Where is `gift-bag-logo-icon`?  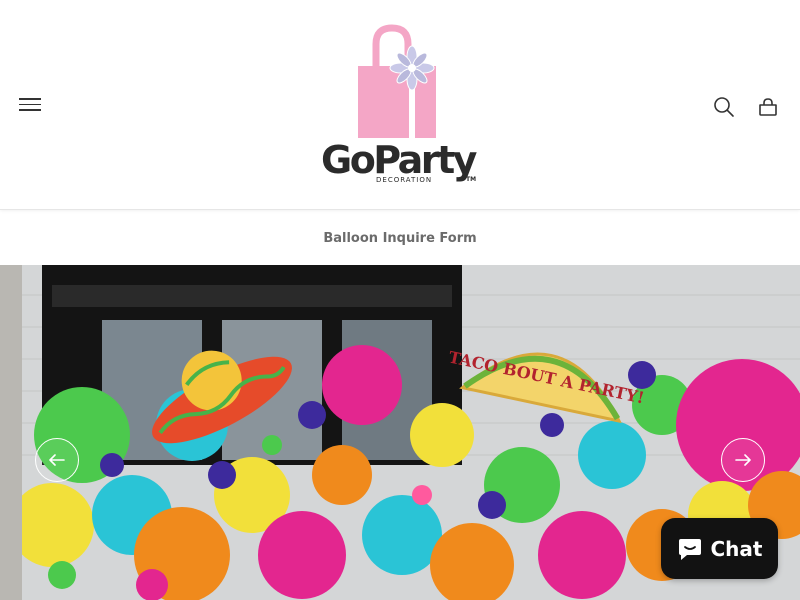
gift-bag-logo-icon is located at coordinates (397, 81).